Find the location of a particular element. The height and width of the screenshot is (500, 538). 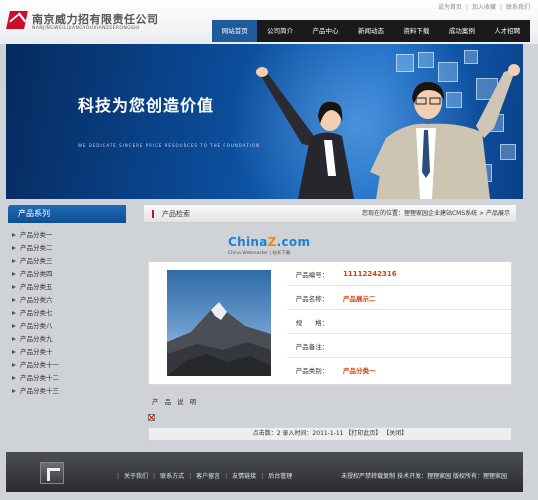

field-label: 产品编号： is located at coordinates (312, 274).